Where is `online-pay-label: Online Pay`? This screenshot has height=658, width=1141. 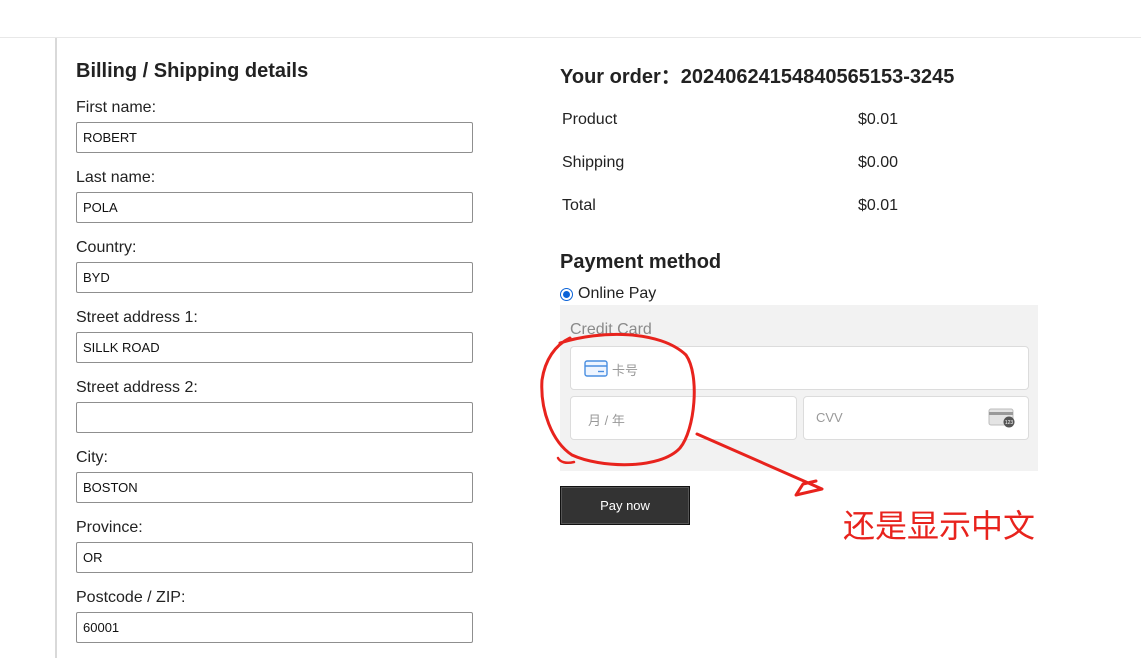
online-pay-label: Online Pay is located at coordinates (617, 294).